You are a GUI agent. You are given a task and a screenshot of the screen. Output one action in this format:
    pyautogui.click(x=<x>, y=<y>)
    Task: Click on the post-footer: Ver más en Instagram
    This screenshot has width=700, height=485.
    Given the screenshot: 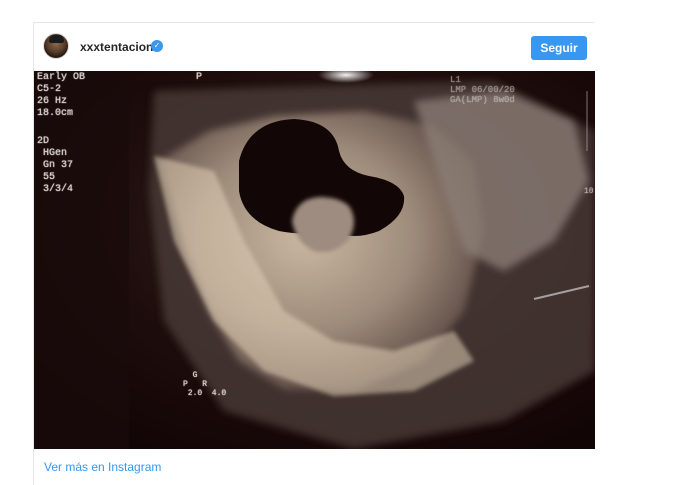 What is the action you would take?
    pyautogui.click(x=314, y=467)
    